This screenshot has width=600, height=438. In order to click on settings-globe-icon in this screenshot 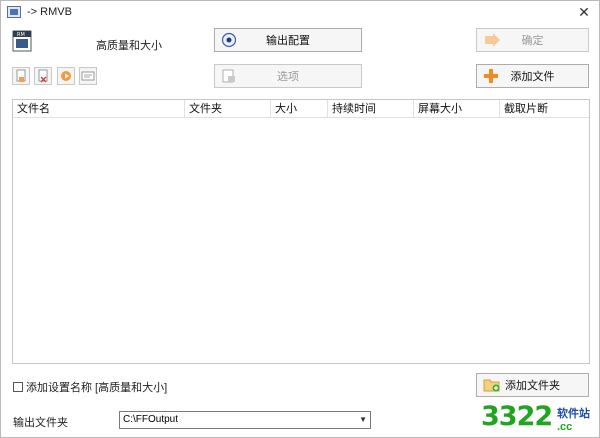, I will do `click(229, 40)`.